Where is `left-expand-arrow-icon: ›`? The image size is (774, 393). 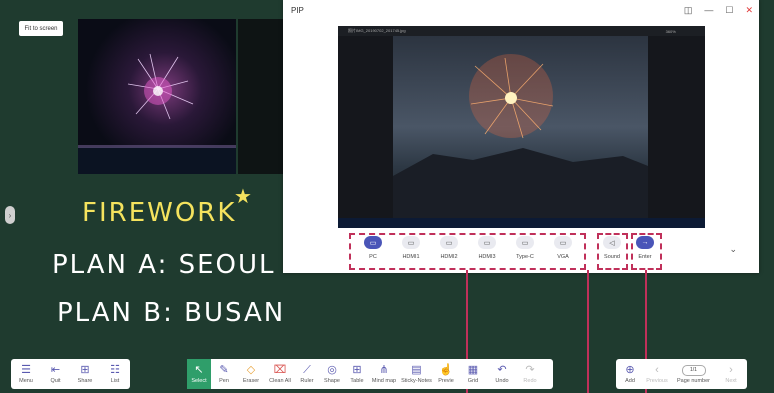
left-expand-arrow-icon: › is located at coordinates (10, 215).